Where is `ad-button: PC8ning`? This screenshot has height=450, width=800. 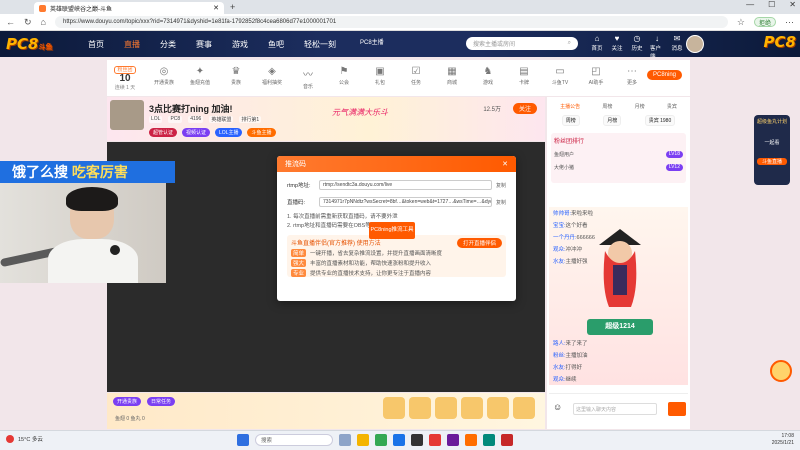
ad-button: PC8ning is located at coordinates (664, 75).